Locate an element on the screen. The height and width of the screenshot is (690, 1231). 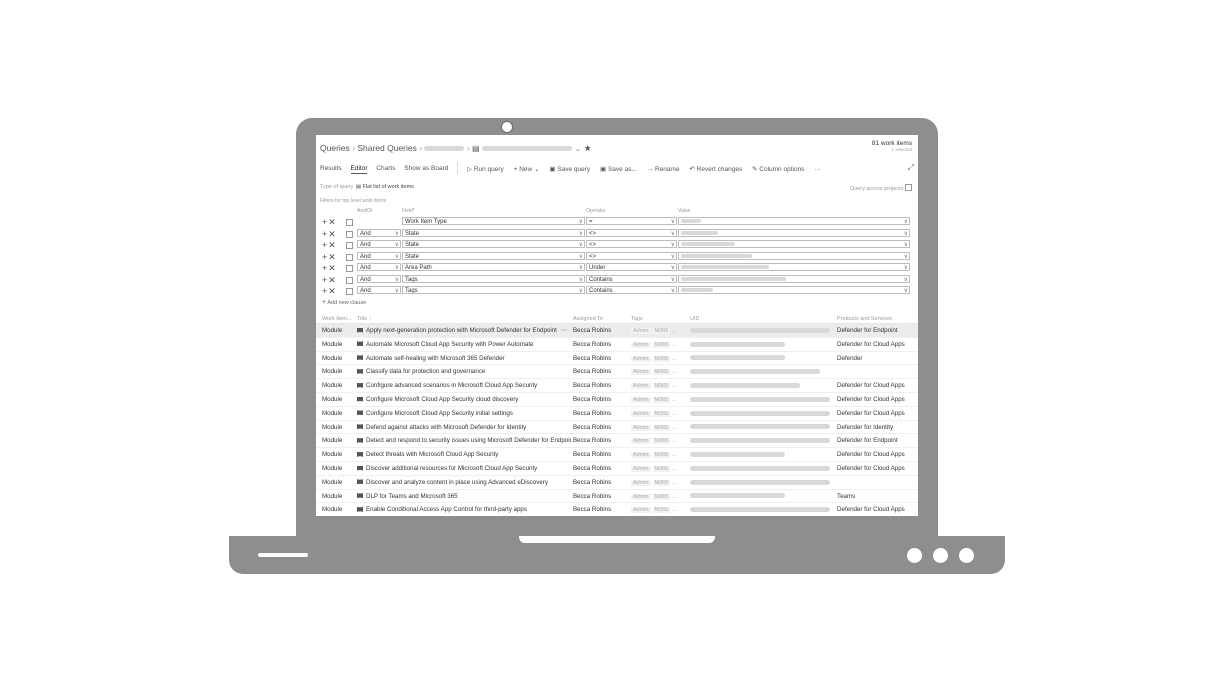
query-across-projects: Query across projects is located at coordinates (881, 188).